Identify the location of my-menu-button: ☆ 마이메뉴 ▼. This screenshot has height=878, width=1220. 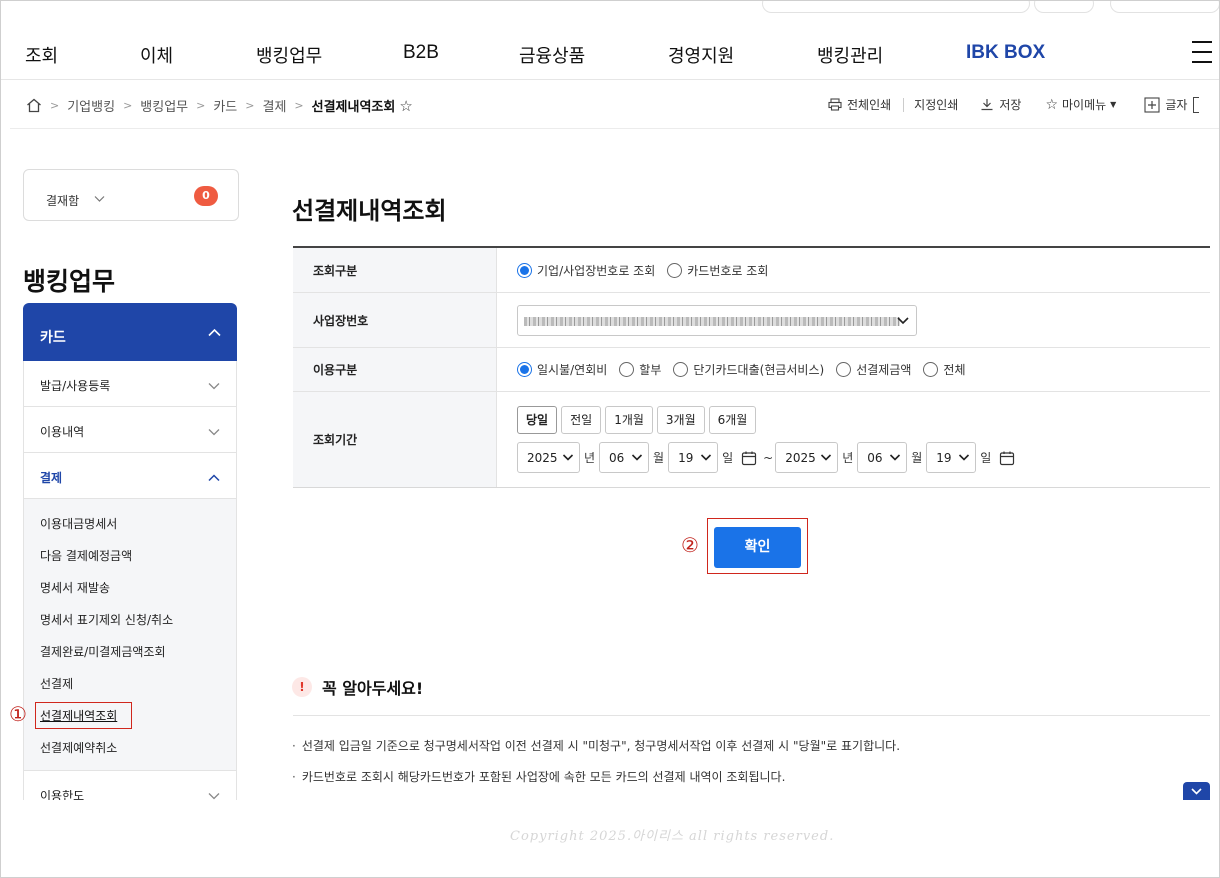
(1080, 104).